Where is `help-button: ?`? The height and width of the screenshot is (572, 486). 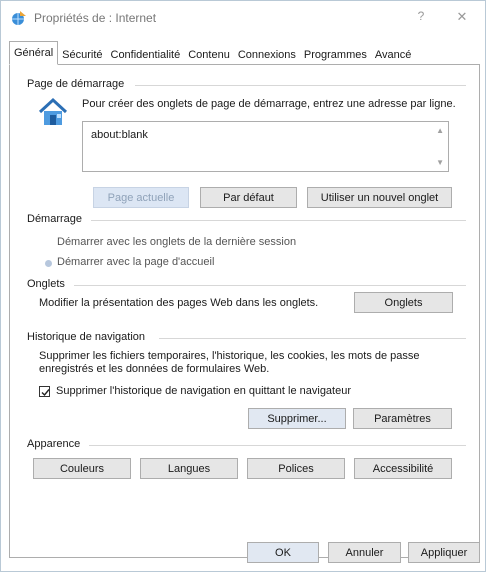
help-button: ? is located at coordinates (421, 18).